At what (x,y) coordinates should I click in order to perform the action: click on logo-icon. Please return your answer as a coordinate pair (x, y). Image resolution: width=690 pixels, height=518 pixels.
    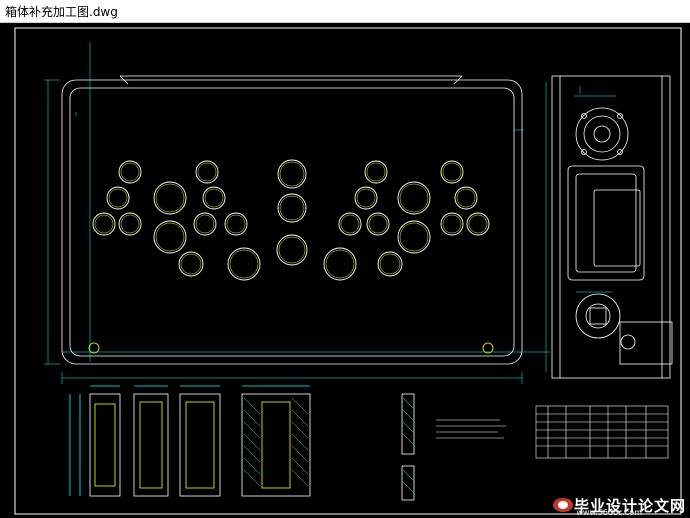
    Looking at the image, I should click on (562, 505).